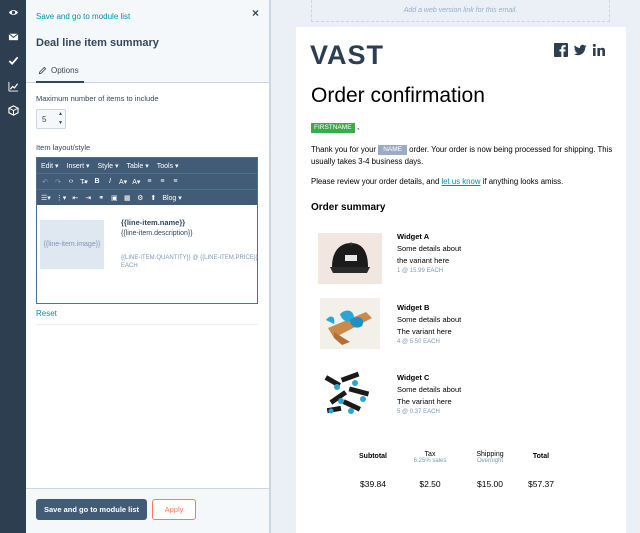 This screenshot has width=640, height=533. Describe the element at coordinates (108, 166) in the screenshot. I see `menu-style: Style ▾` at that location.